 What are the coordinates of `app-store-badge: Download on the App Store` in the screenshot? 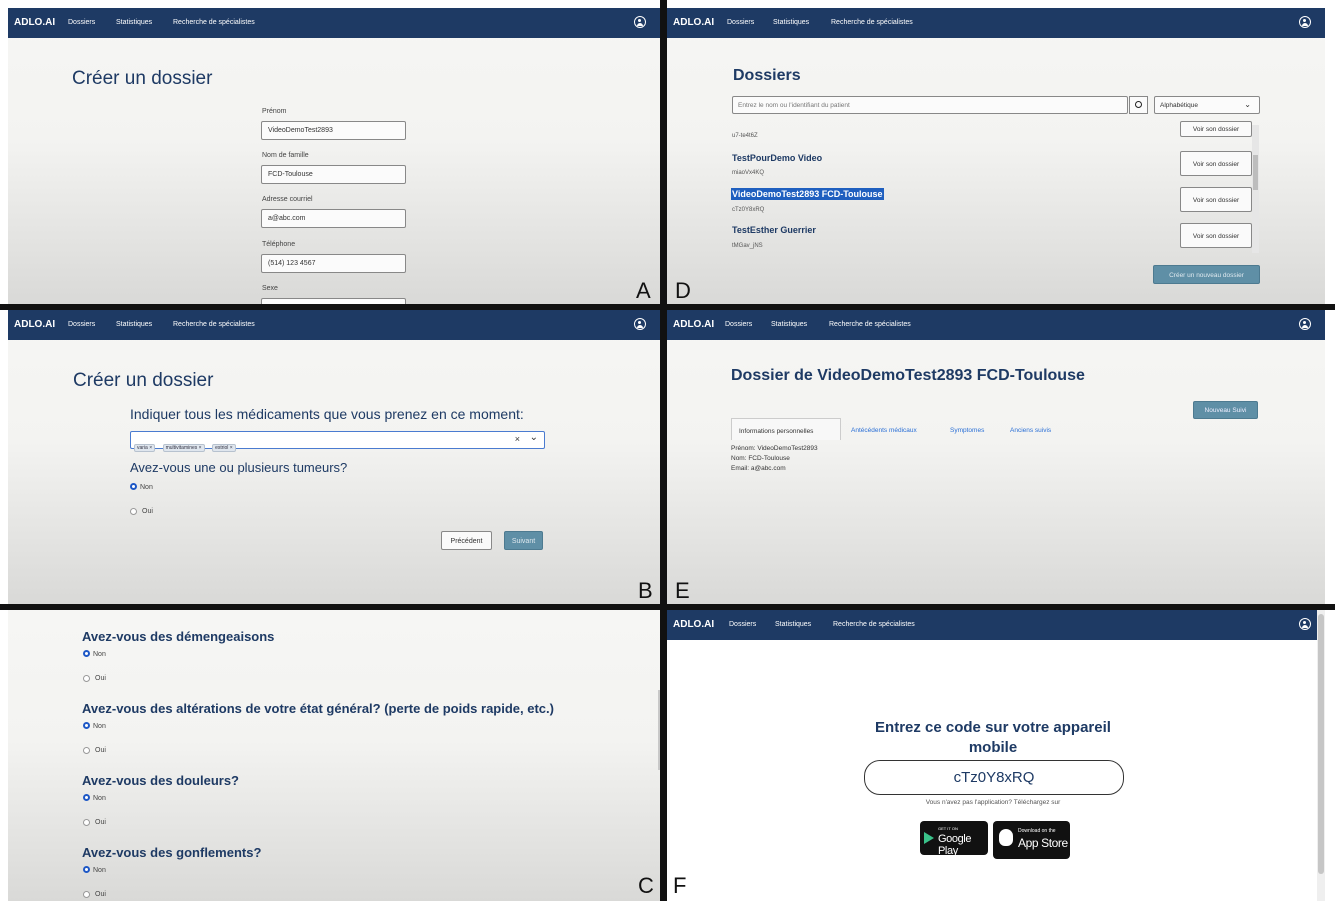 It's located at (1031, 840).